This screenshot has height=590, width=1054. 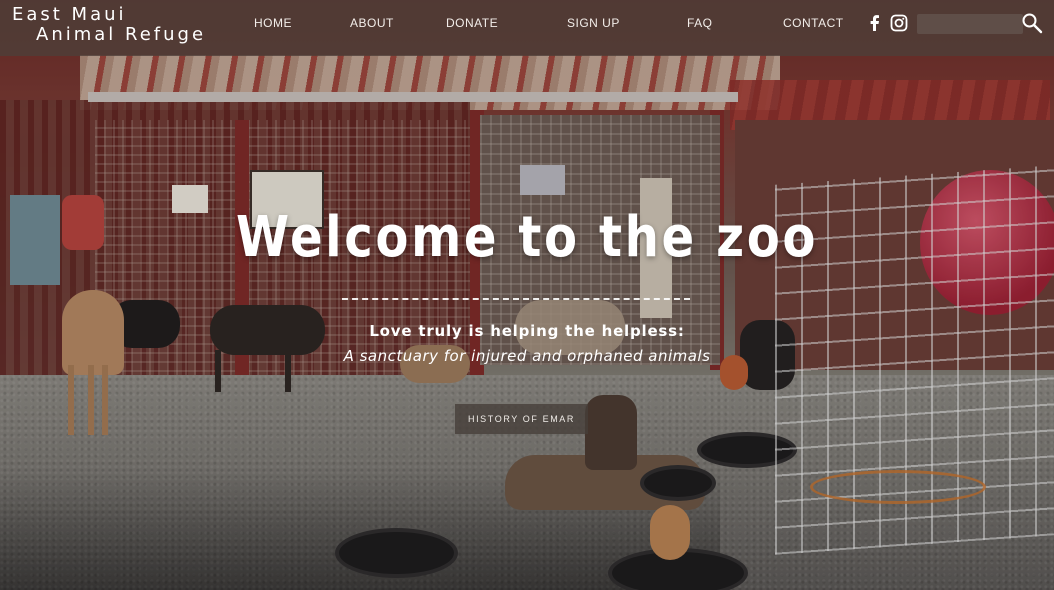 I want to click on logo-line-2: Animal Refuge, so click(x=121, y=34).